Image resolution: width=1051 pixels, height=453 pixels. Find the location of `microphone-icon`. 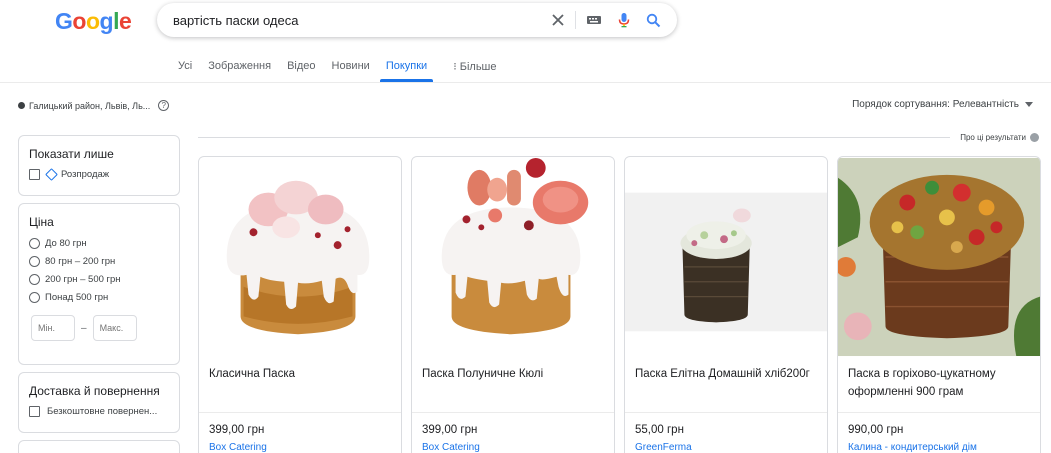

microphone-icon is located at coordinates (624, 20).